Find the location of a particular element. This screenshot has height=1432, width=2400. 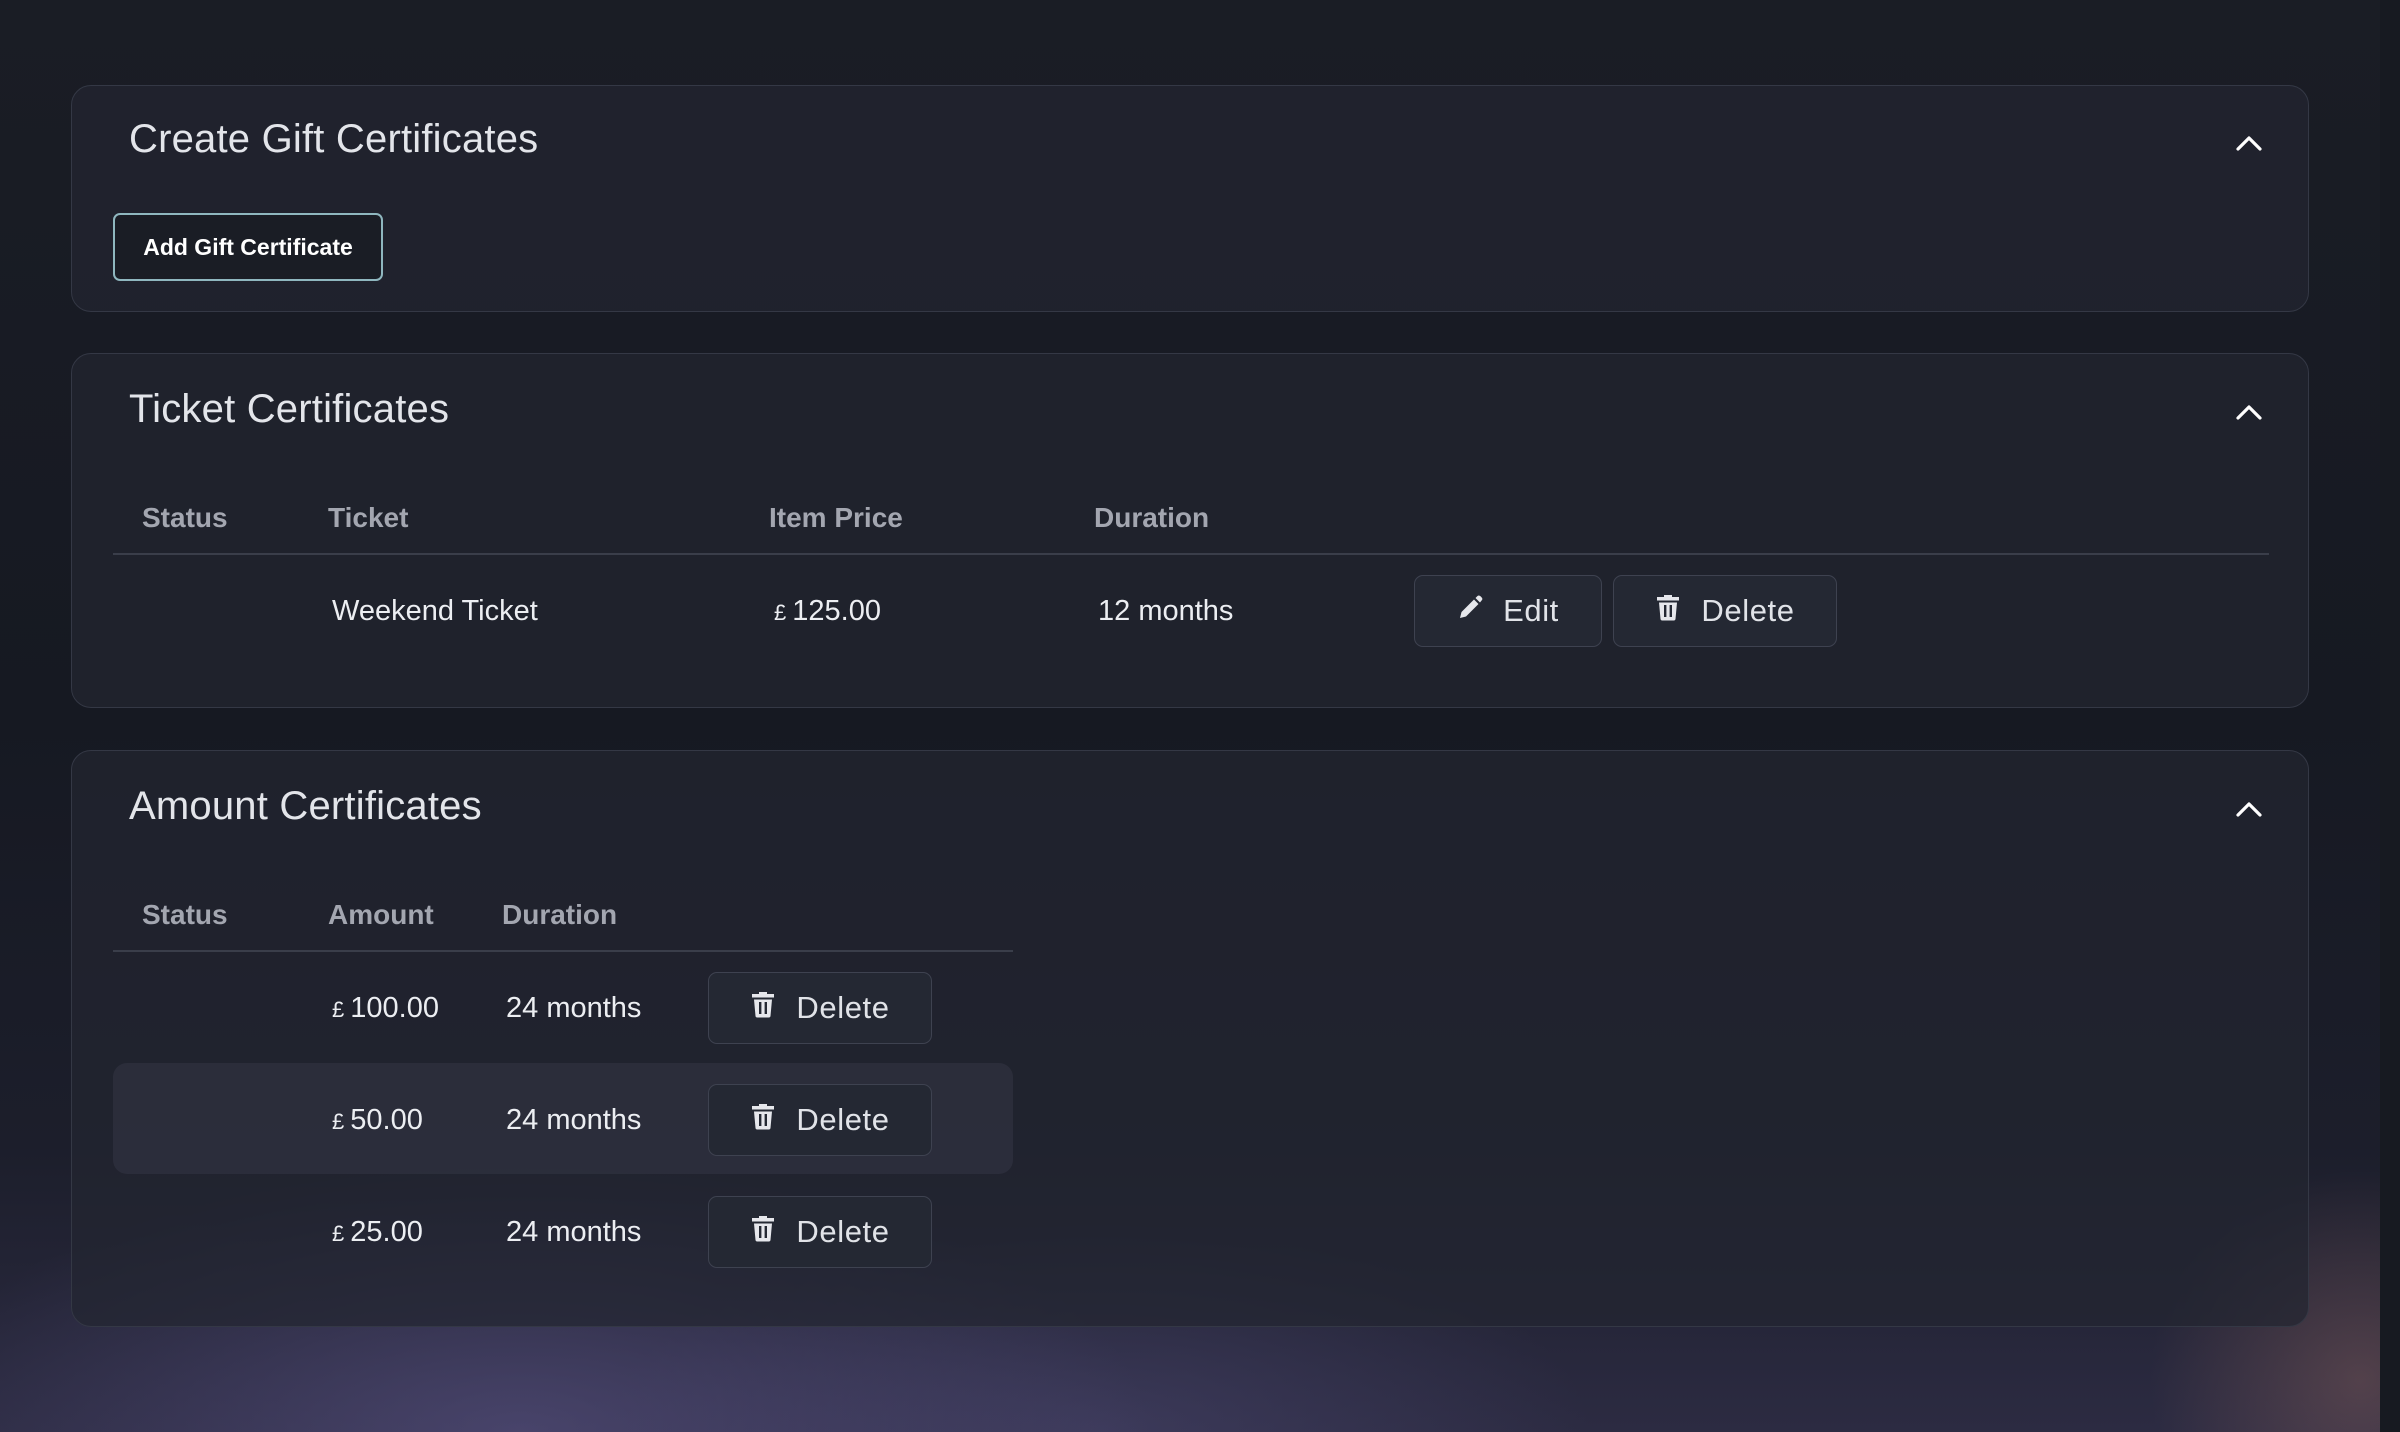

amount-value: £25.00 is located at coordinates (377, 1232).